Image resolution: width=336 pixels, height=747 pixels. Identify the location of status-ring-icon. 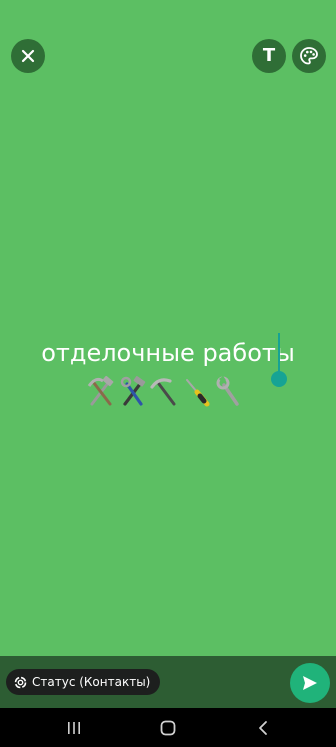
(20, 682).